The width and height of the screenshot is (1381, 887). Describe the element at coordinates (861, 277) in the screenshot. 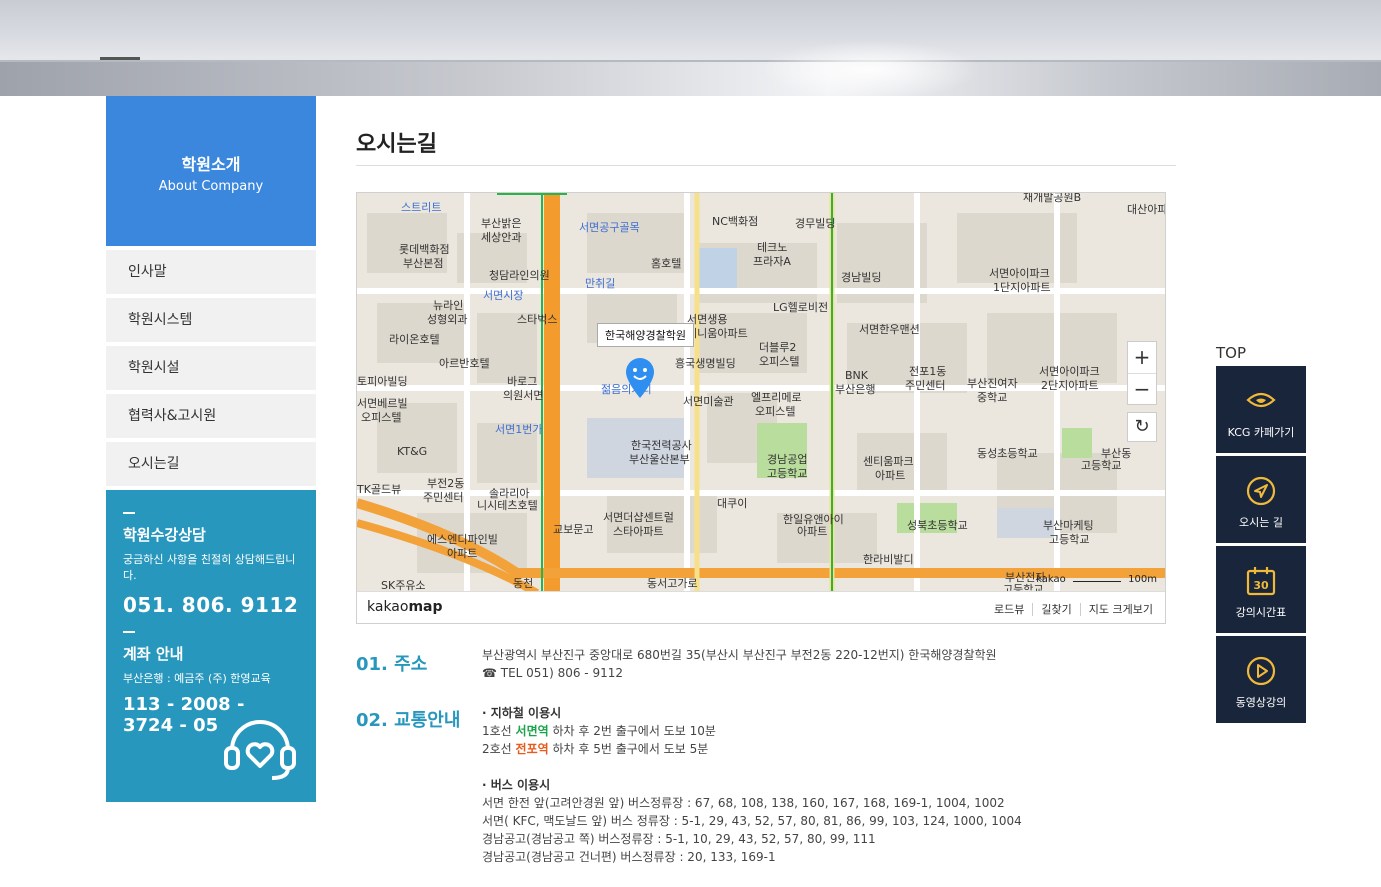

I see `map-label: 경남빌딩` at that location.